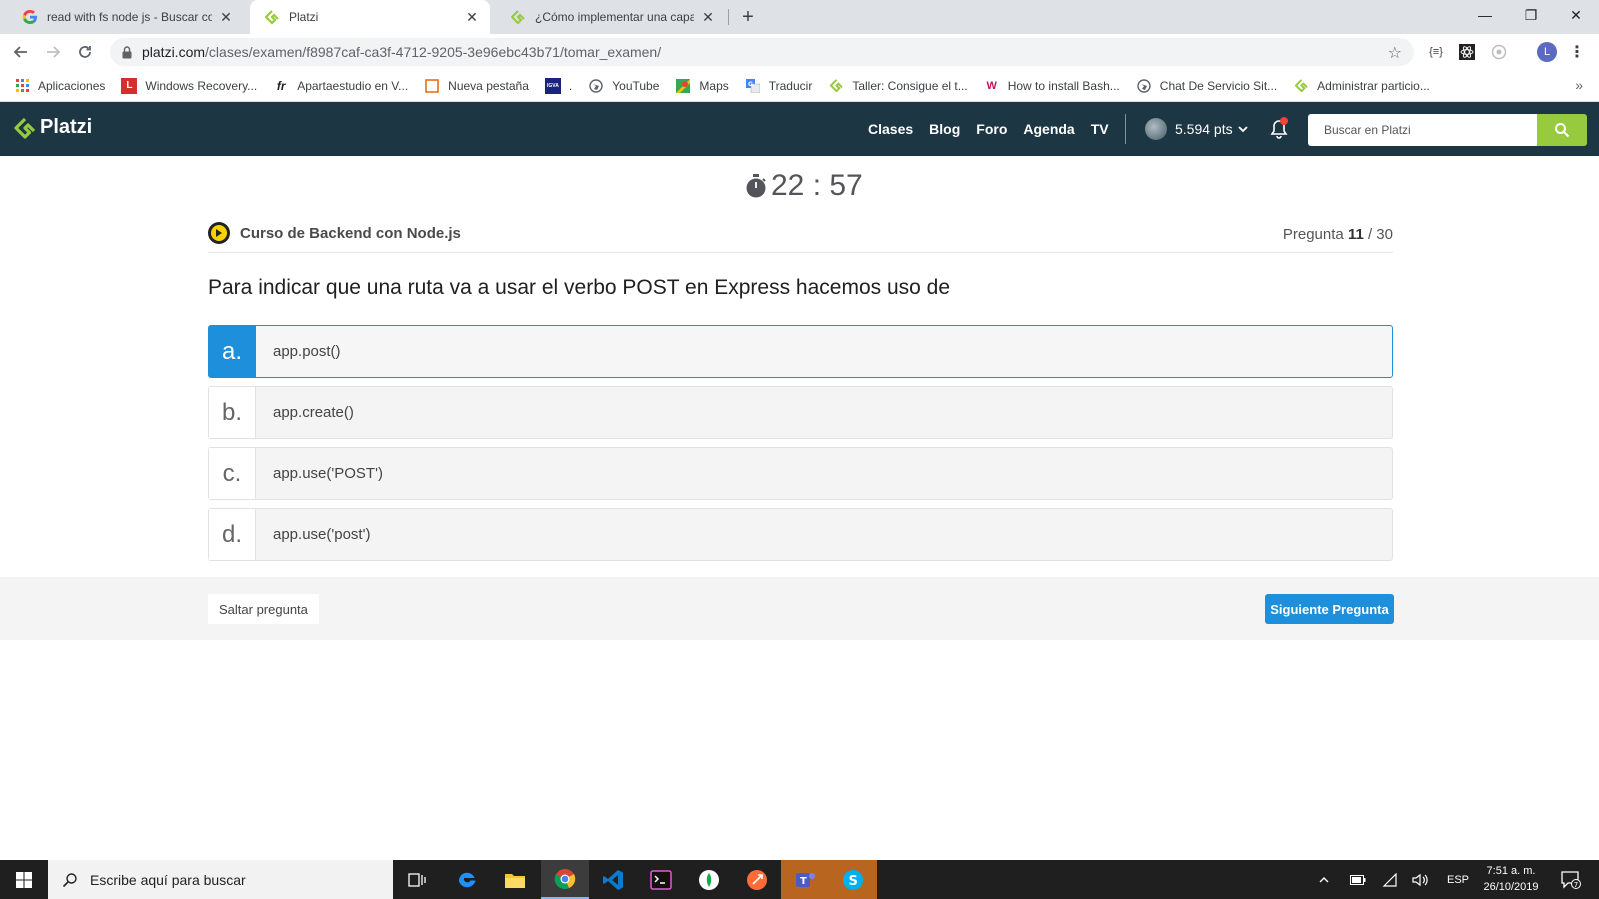 This screenshot has width=1599, height=899. I want to click on clock-time: 7:51 a. m., so click(1511, 871).